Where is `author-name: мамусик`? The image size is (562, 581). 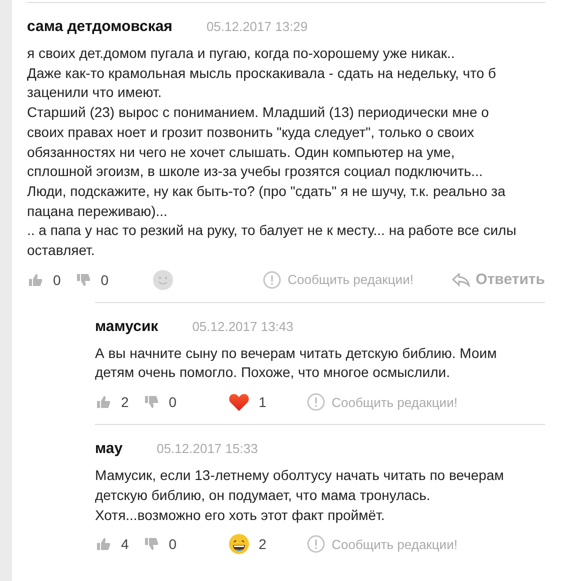
author-name: мамусик is located at coordinates (126, 326).